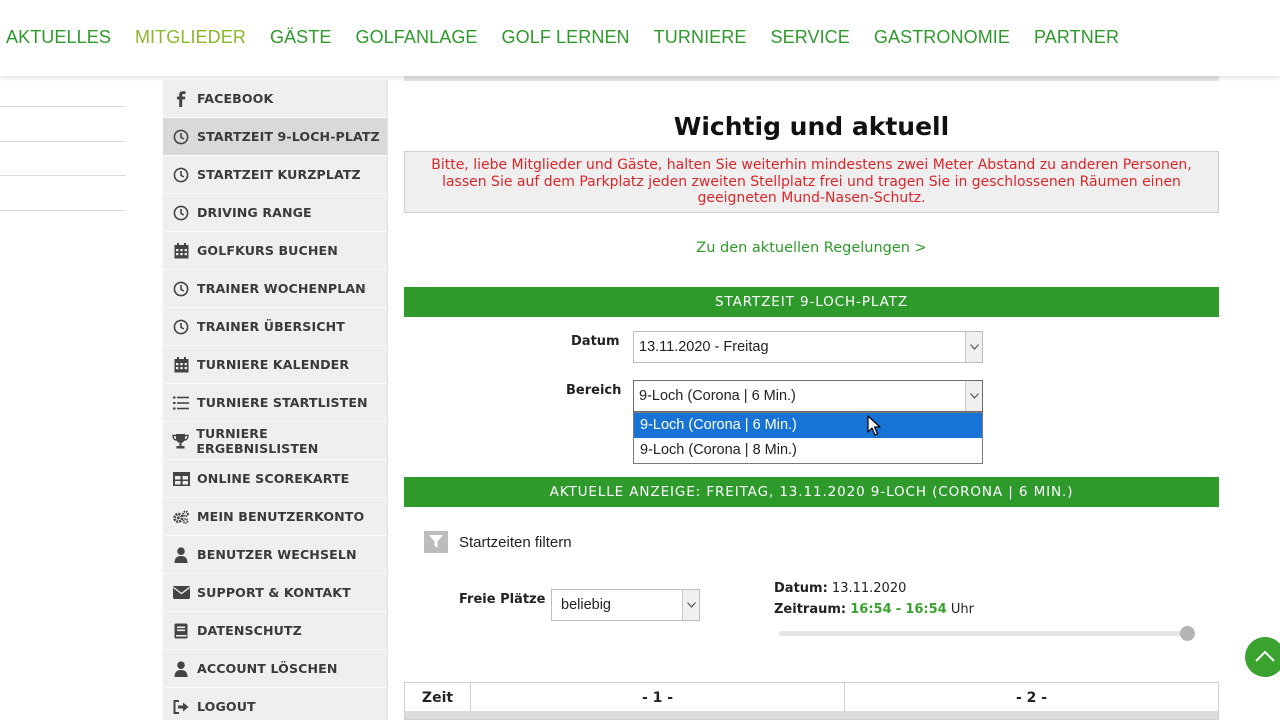 The width and height of the screenshot is (1280, 720). I want to click on calendar-icon, so click(181, 365).